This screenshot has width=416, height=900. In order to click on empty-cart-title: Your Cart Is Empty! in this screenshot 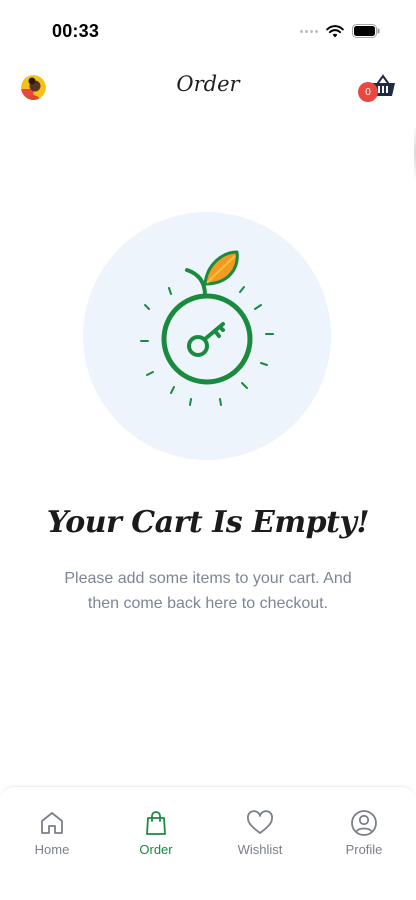, I will do `click(208, 522)`.